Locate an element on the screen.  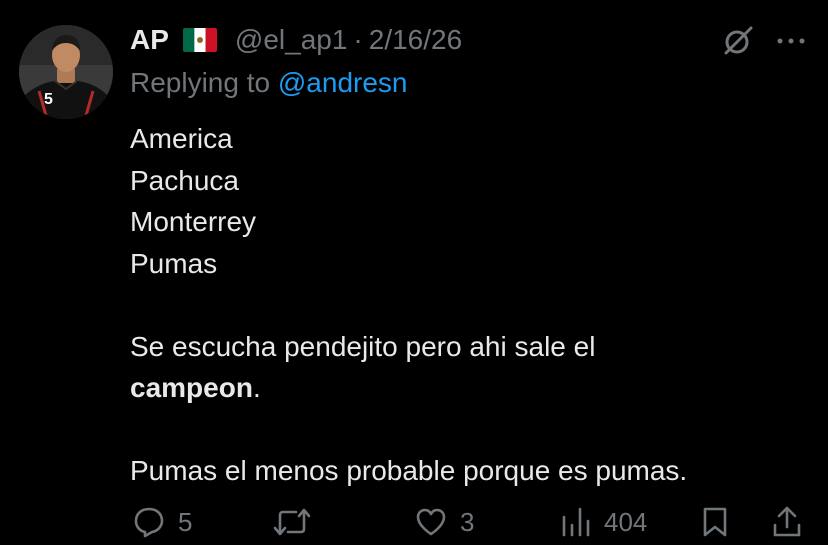
action-bar: 5 3 404 is located at coordinates (414, 522).